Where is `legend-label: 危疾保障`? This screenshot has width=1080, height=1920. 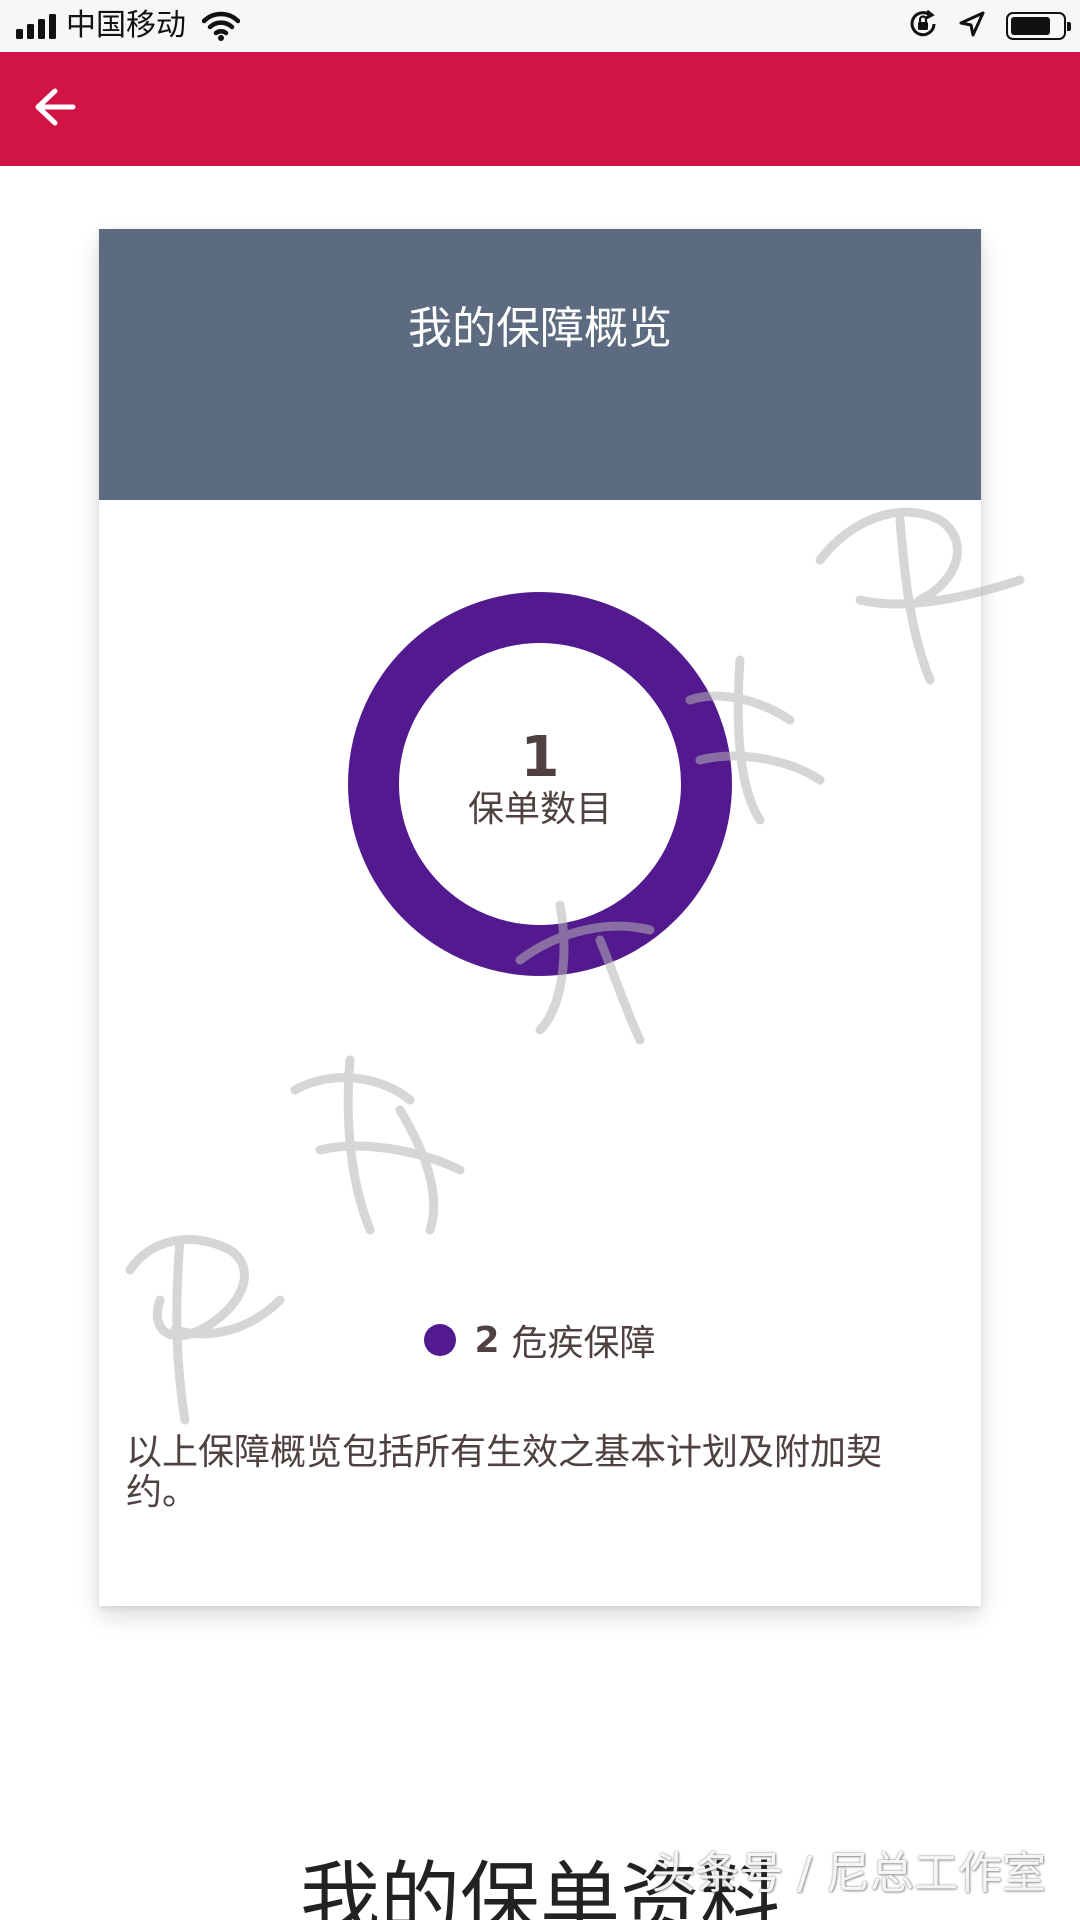 legend-label: 危疾保障 is located at coordinates (583, 1343).